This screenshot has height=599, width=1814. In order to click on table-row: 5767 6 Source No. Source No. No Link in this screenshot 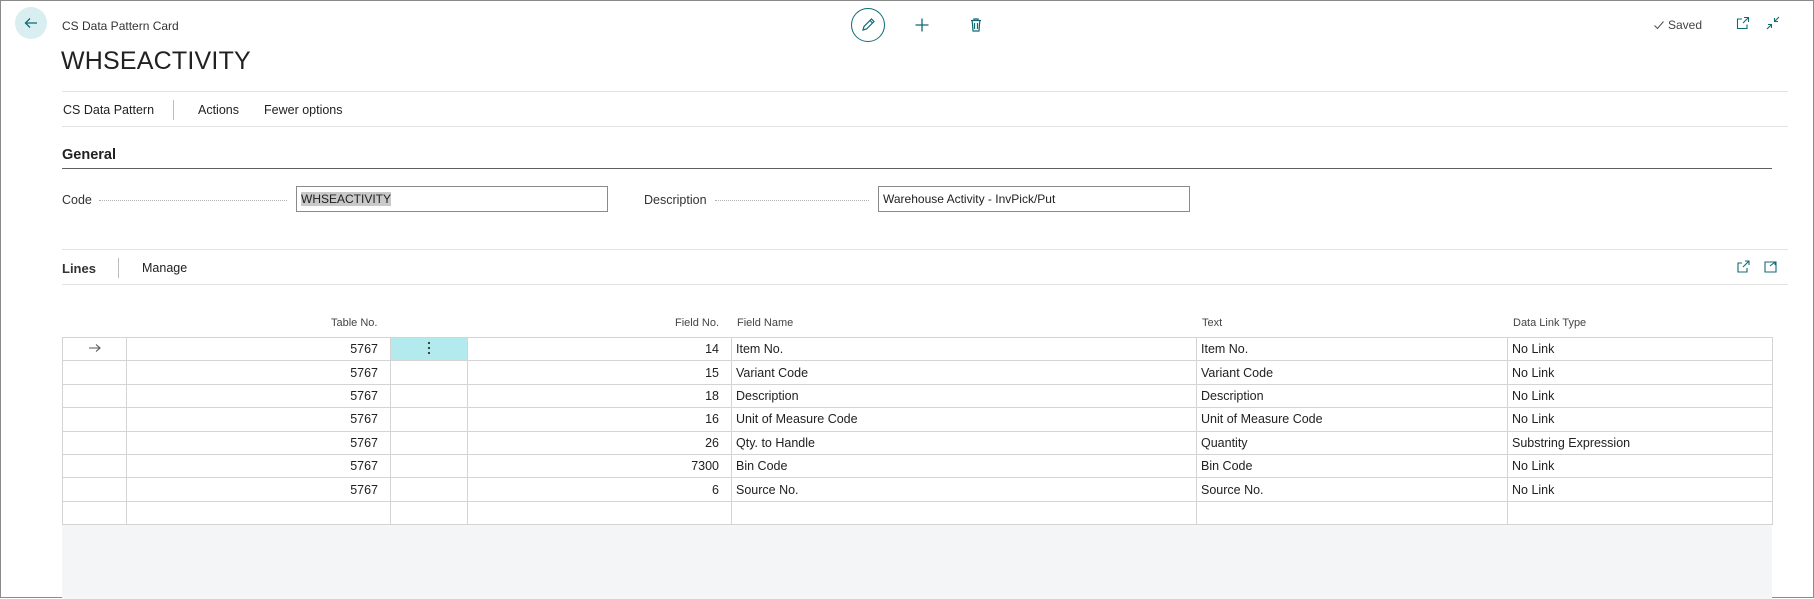, I will do `click(917, 489)`.